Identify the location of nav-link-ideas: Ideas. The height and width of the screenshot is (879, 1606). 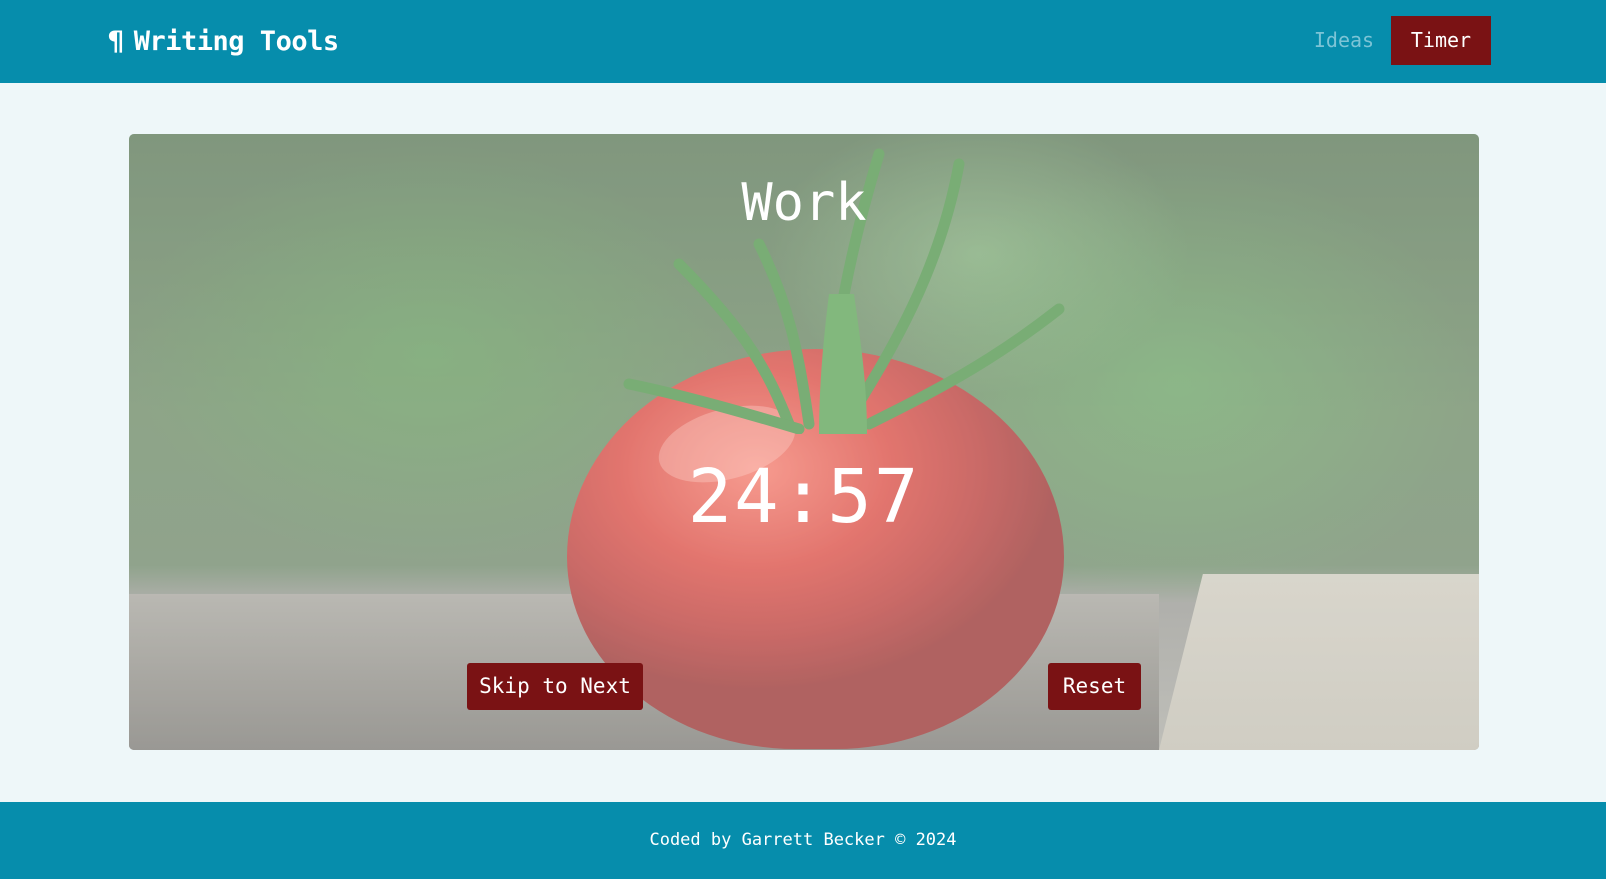
(1344, 40).